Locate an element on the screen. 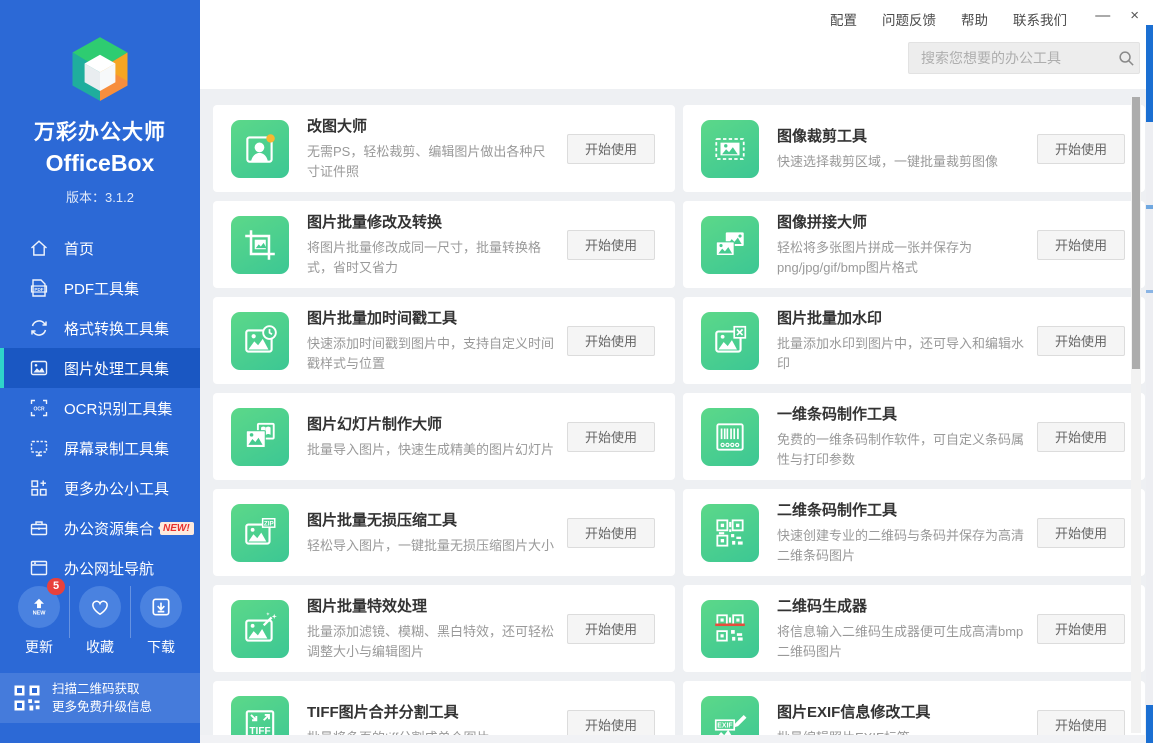 The width and height of the screenshot is (1153, 743). vertical-scrollbar is located at coordinates (1136, 415).